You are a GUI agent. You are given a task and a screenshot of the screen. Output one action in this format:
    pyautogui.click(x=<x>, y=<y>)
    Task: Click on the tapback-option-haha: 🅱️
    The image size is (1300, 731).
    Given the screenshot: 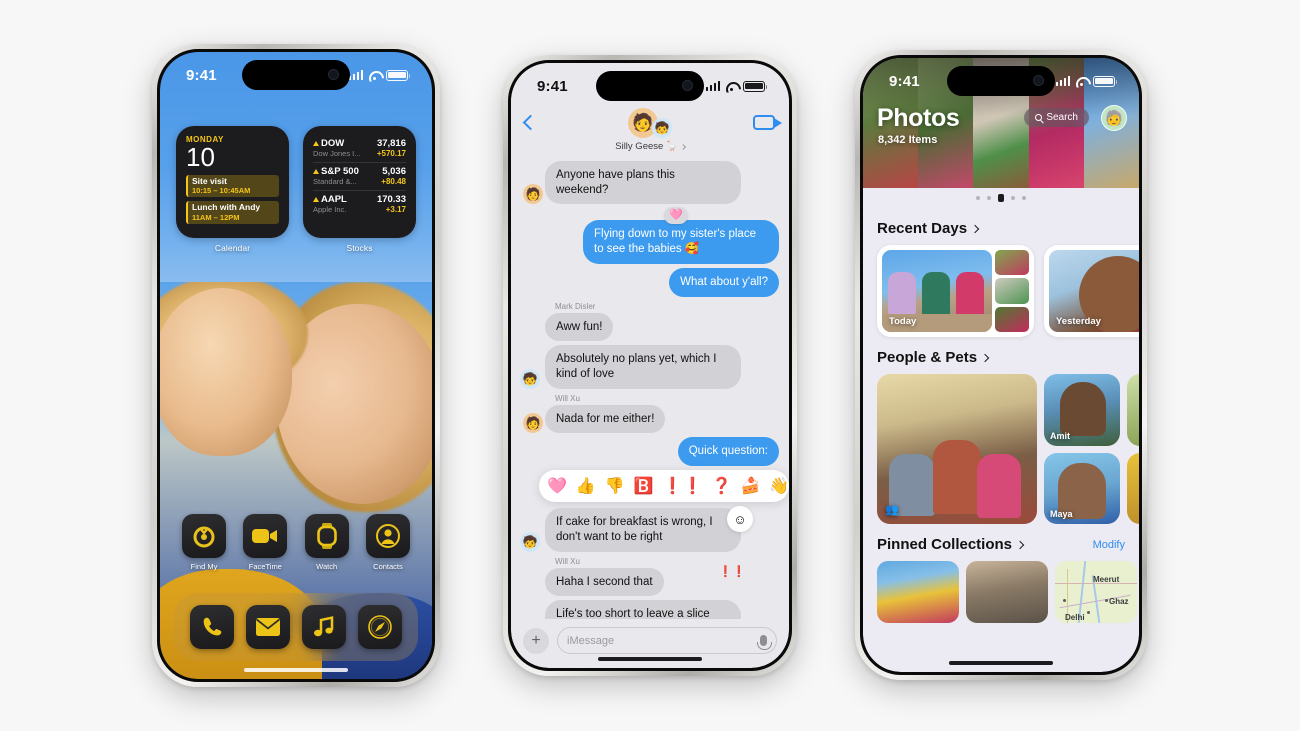 What is the action you would take?
    pyautogui.click(x=644, y=486)
    